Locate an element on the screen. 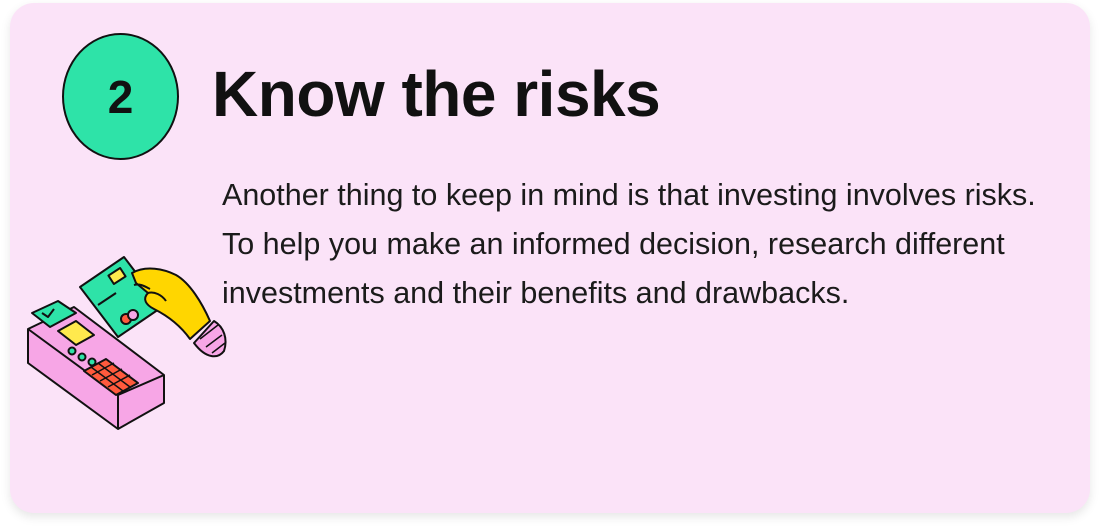 The width and height of the screenshot is (1100, 531). step-number-badge: 2 is located at coordinates (120, 96).